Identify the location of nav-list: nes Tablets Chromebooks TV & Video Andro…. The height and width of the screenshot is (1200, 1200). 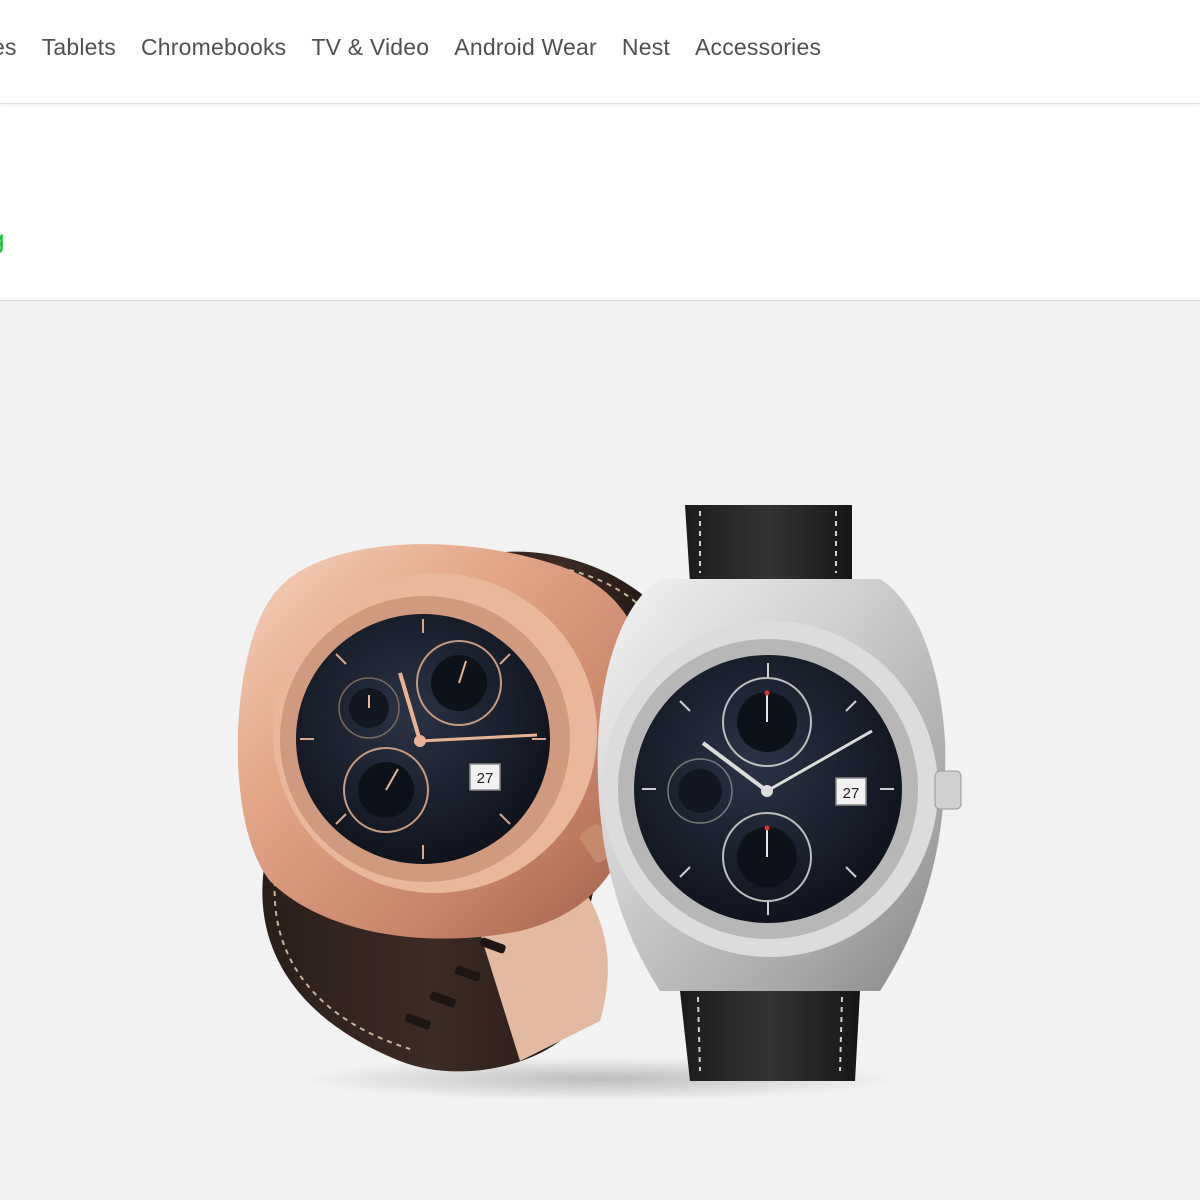
(423, 47).